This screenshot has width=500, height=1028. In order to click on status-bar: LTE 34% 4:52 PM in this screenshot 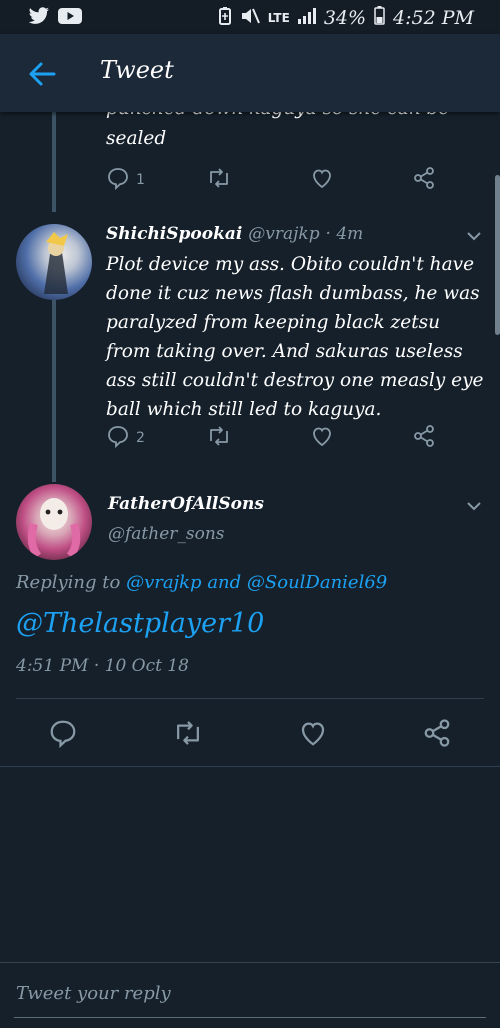, I will do `click(250, 17)`.